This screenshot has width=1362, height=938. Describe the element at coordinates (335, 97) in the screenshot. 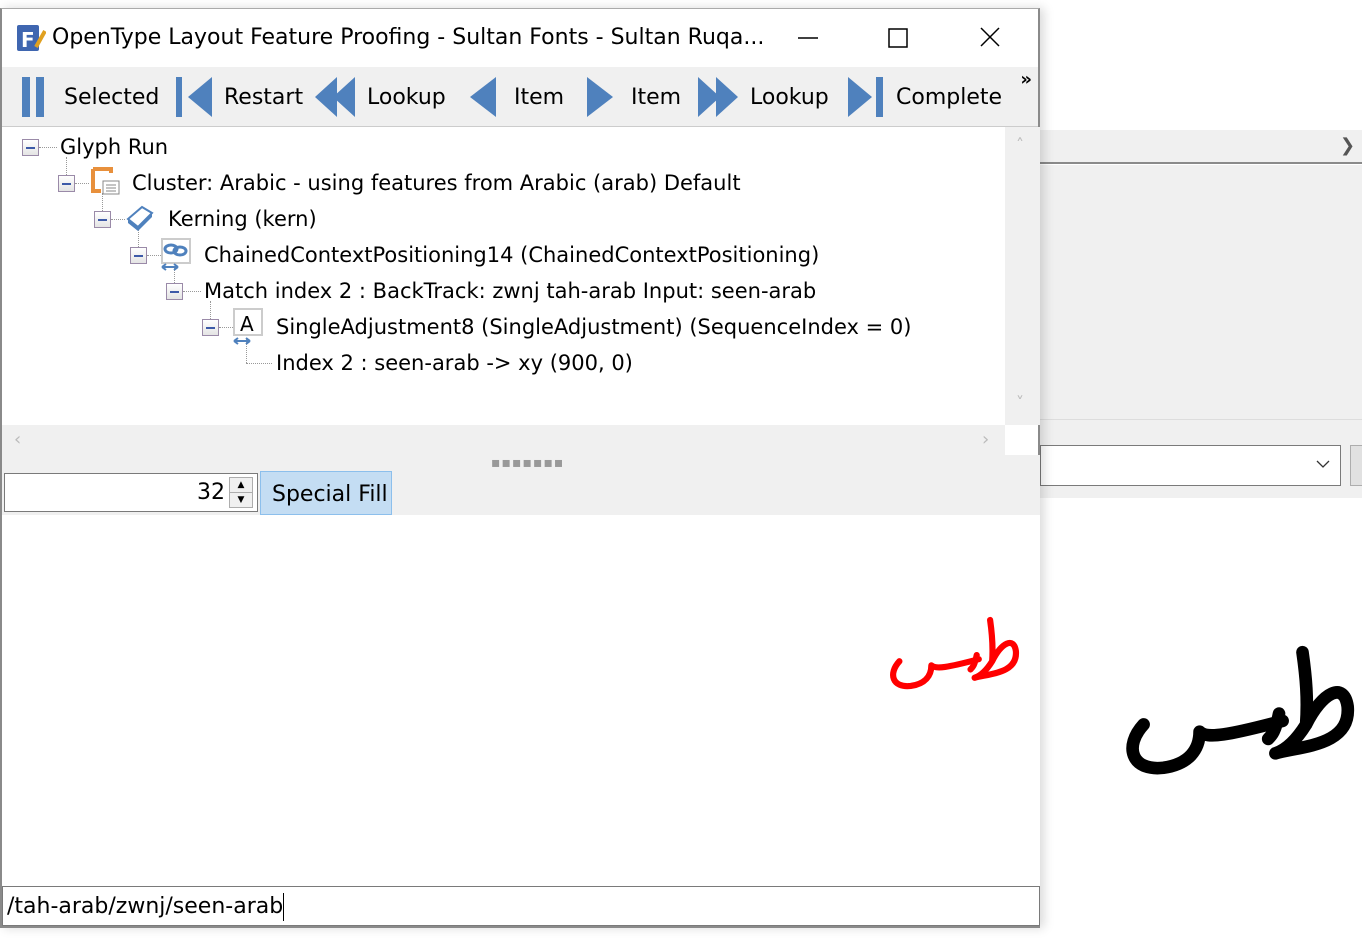

I see `rewind-icon` at that location.